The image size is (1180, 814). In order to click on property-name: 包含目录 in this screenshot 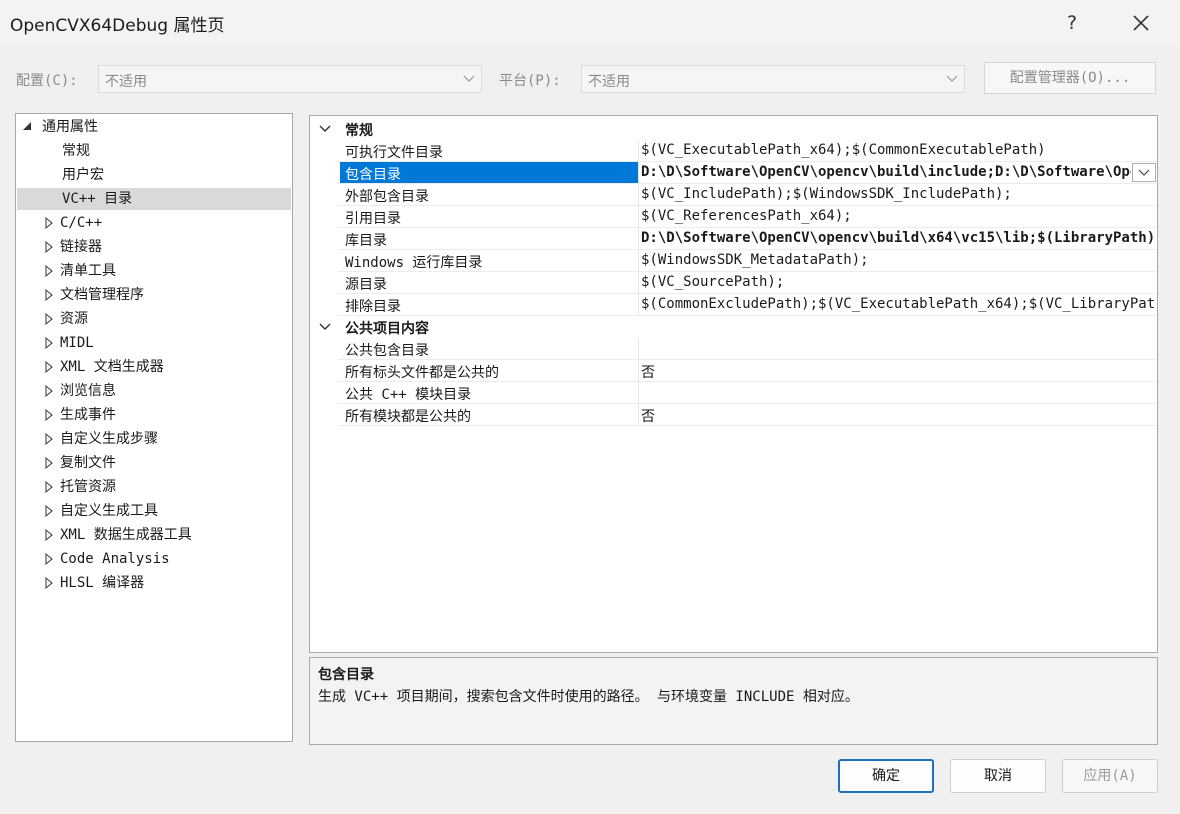, I will do `click(373, 175)`.